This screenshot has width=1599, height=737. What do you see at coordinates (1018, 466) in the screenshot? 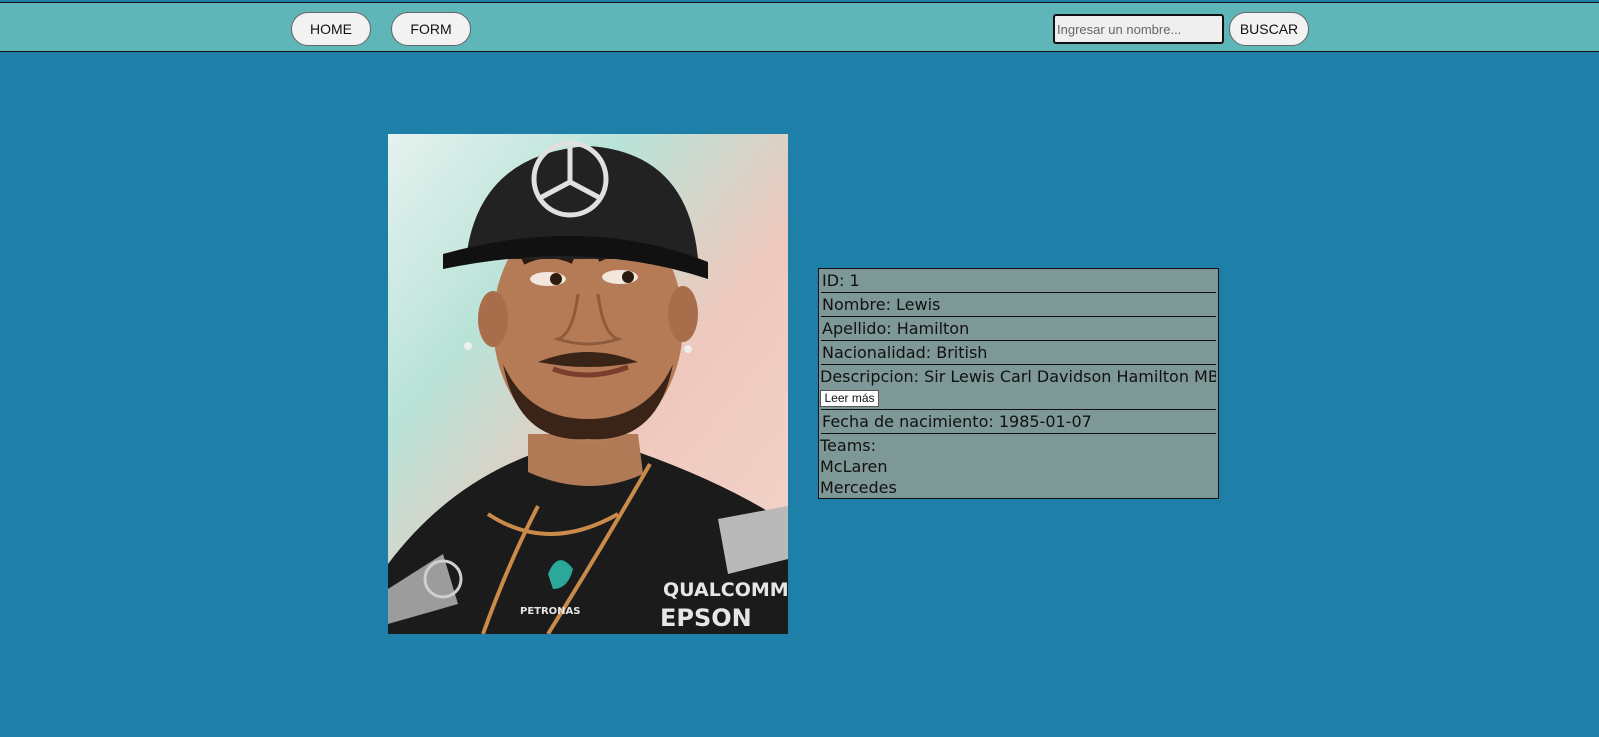
I see `teams-section: Teams: McLaren Mercedes` at bounding box center [1018, 466].